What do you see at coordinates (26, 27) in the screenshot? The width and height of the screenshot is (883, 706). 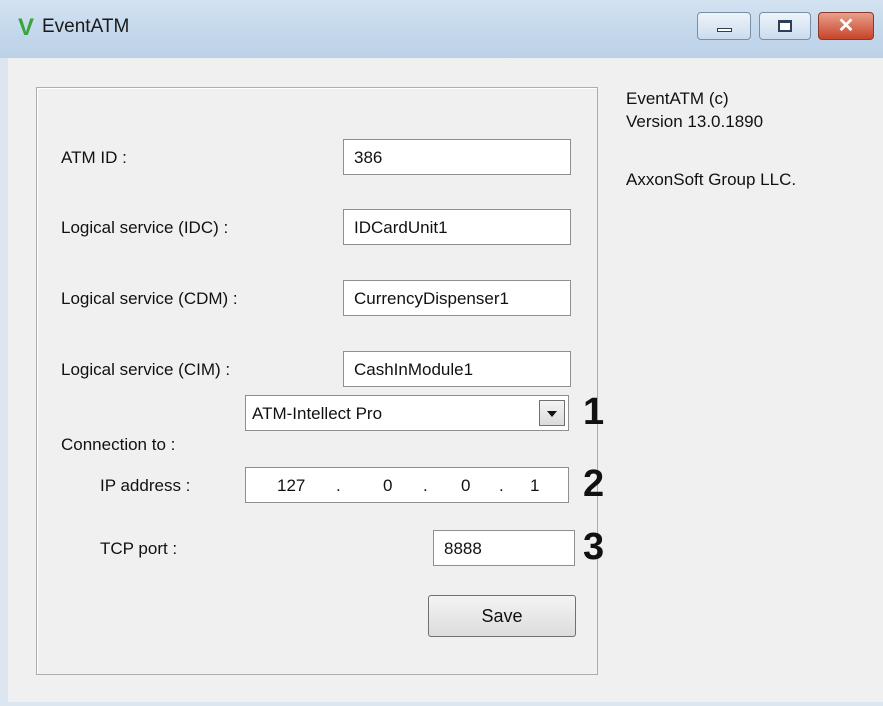 I see `app-icon: V` at bounding box center [26, 27].